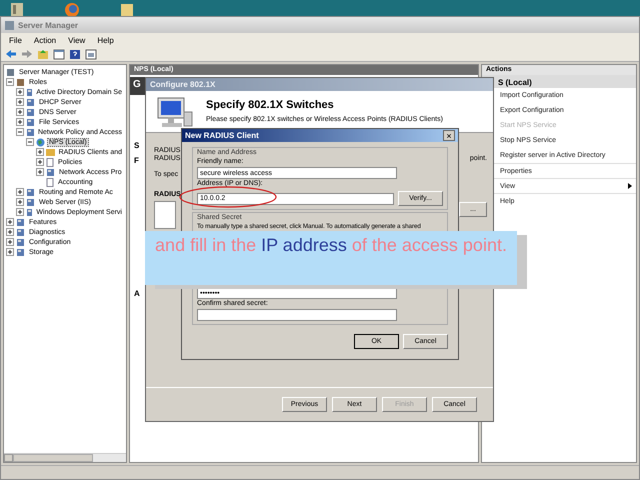 This screenshot has height=480, width=640. What do you see at coordinates (165, 215) in the screenshot?
I see `list-box` at bounding box center [165, 215].